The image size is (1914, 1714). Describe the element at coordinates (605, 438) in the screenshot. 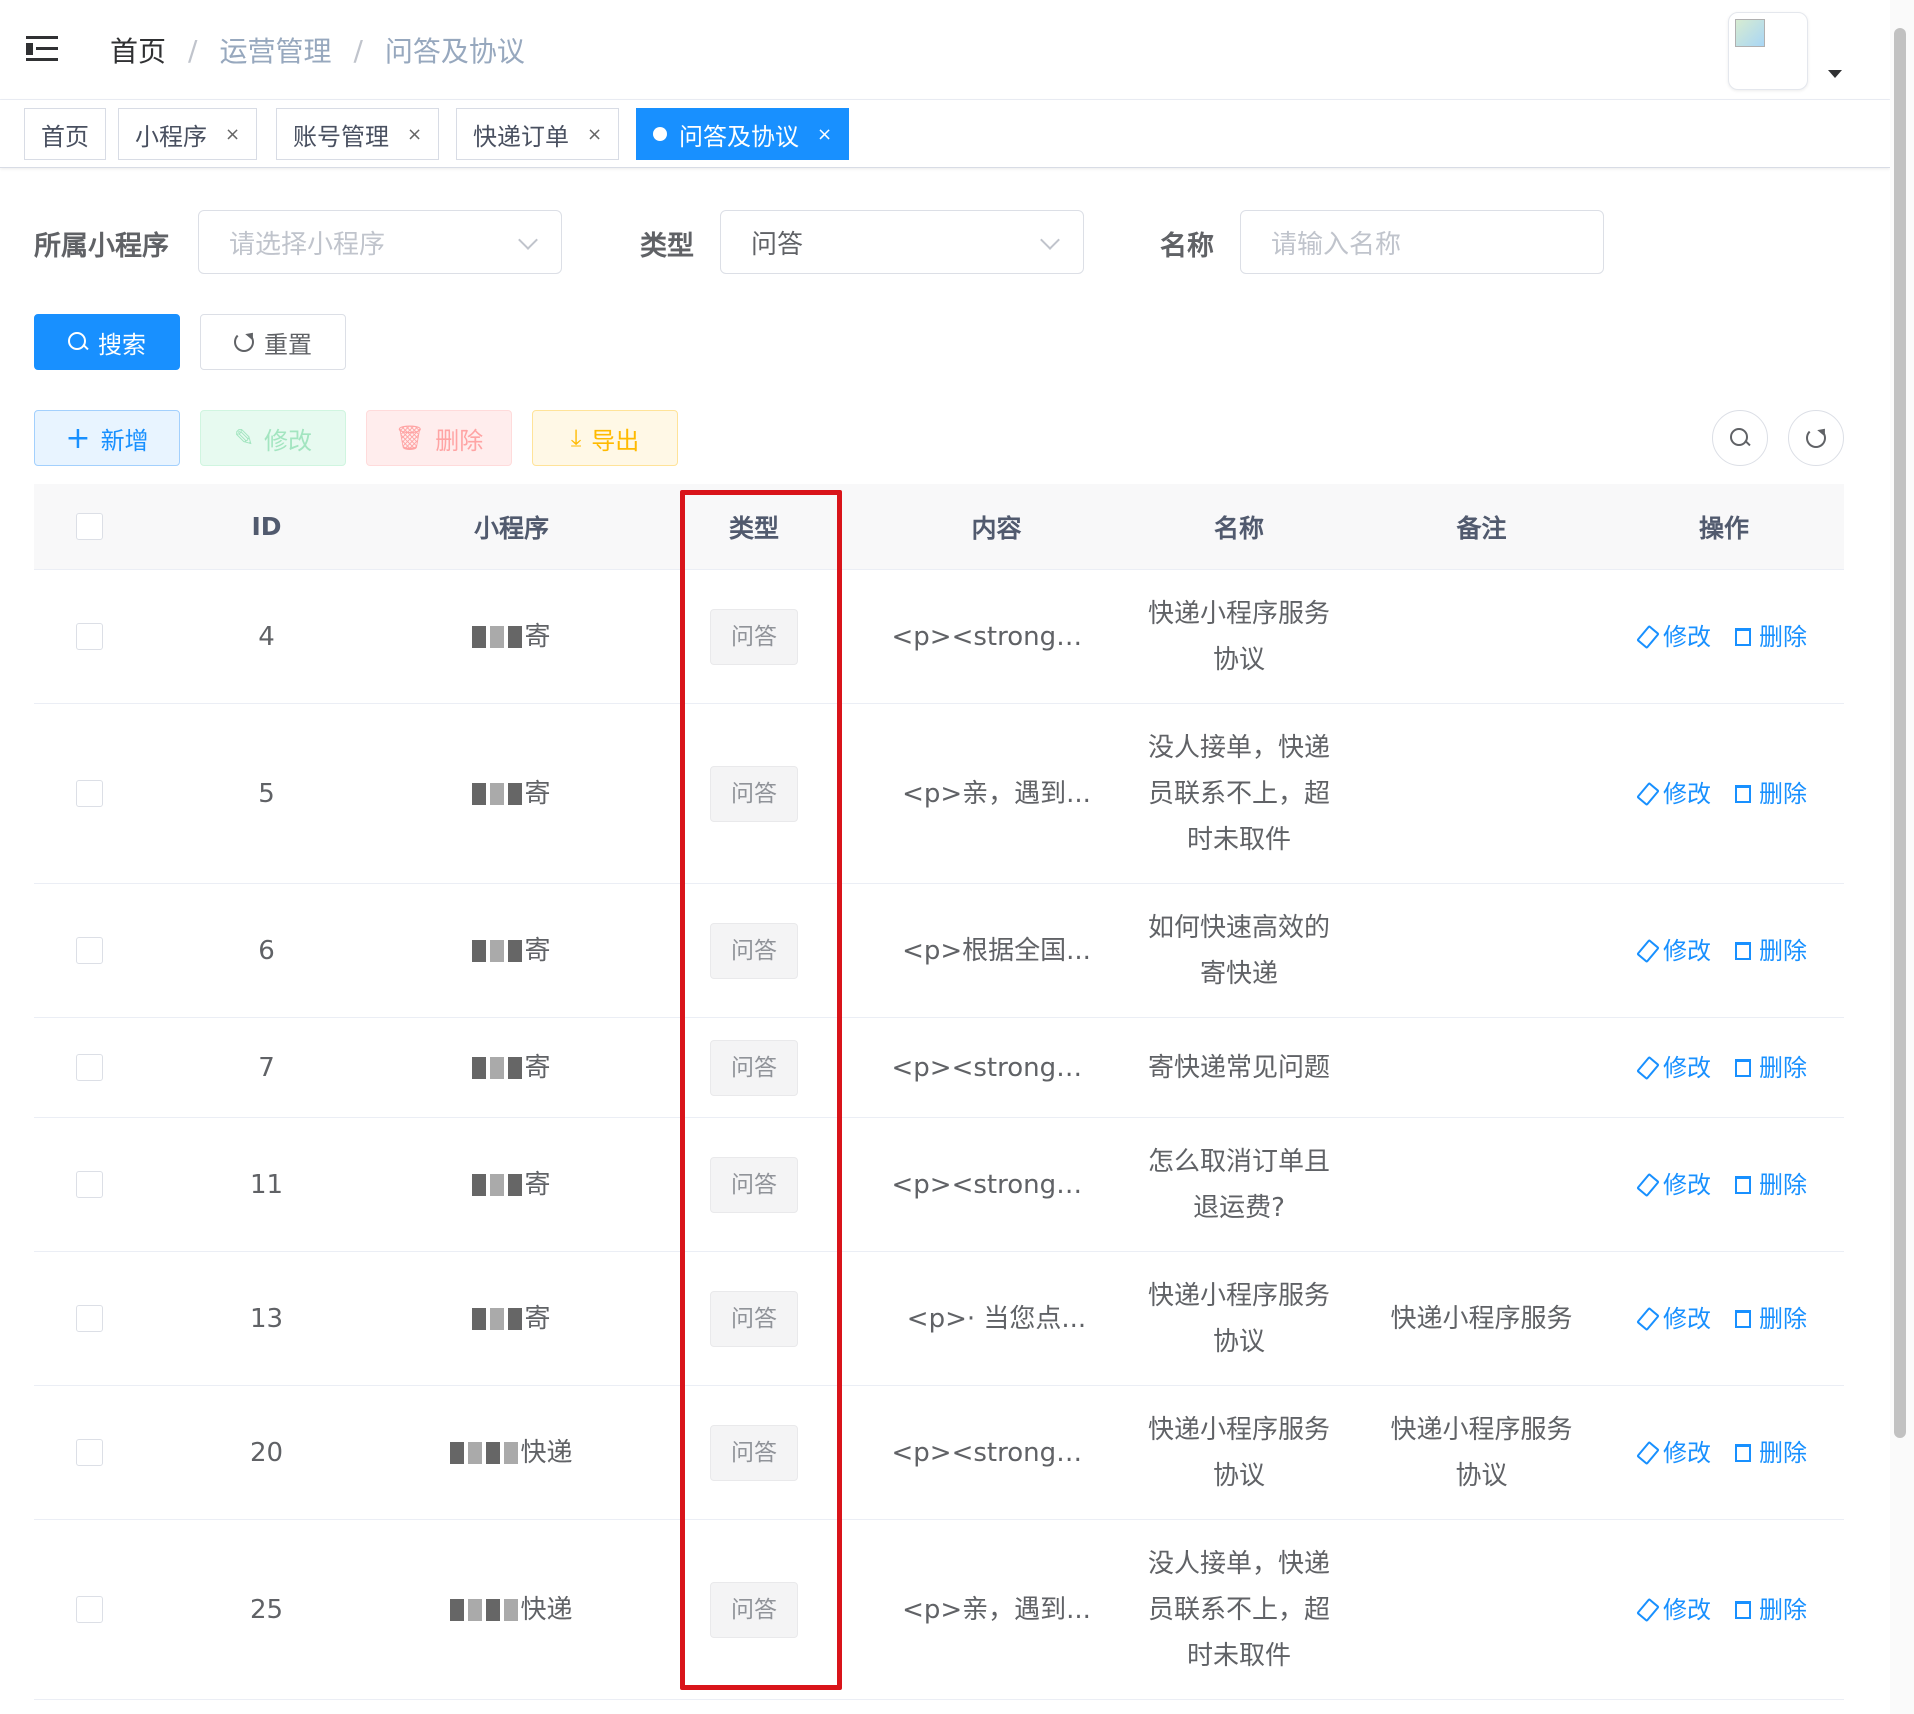

I see `export-button: ⤓ 导出` at that location.